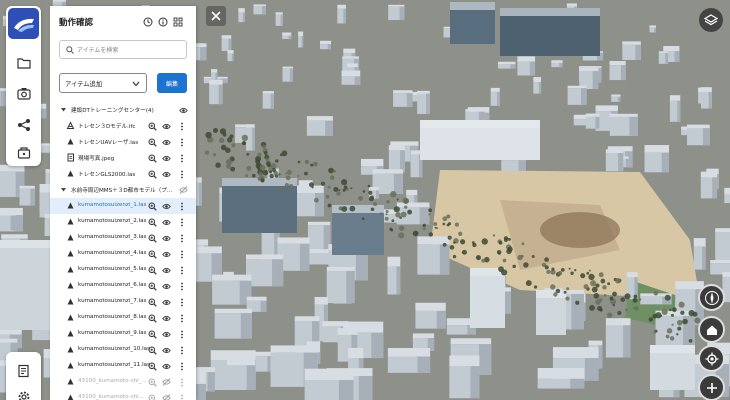 The width and height of the screenshot is (730, 400). Describe the element at coordinates (711, 20) in the screenshot. I see `layers-button` at that location.